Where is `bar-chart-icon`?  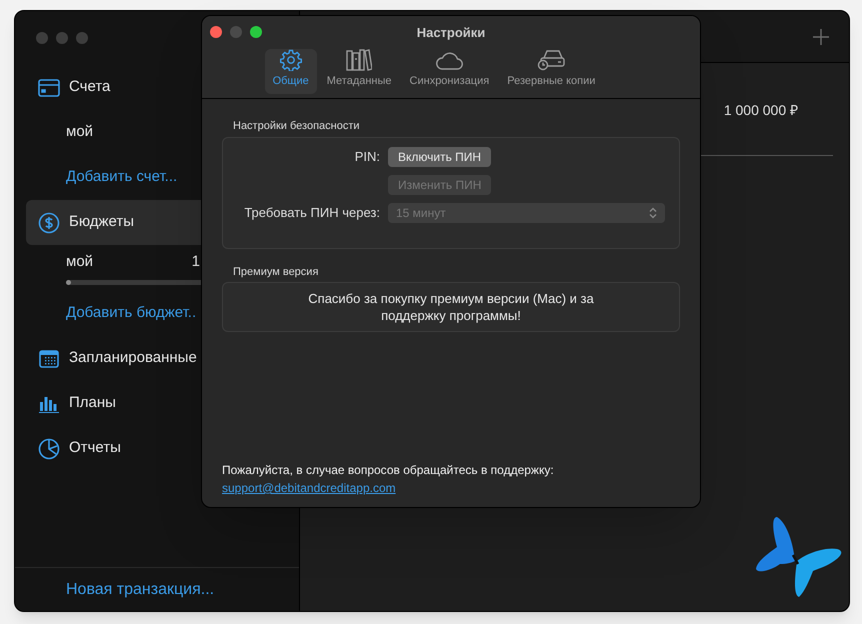 bar-chart-icon is located at coordinates (49, 403).